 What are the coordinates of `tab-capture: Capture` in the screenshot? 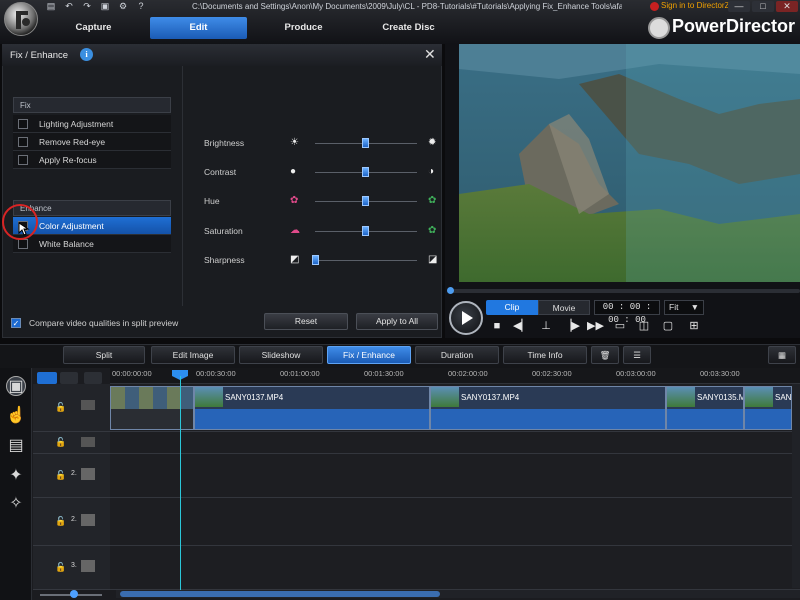 It's located at (93, 28).